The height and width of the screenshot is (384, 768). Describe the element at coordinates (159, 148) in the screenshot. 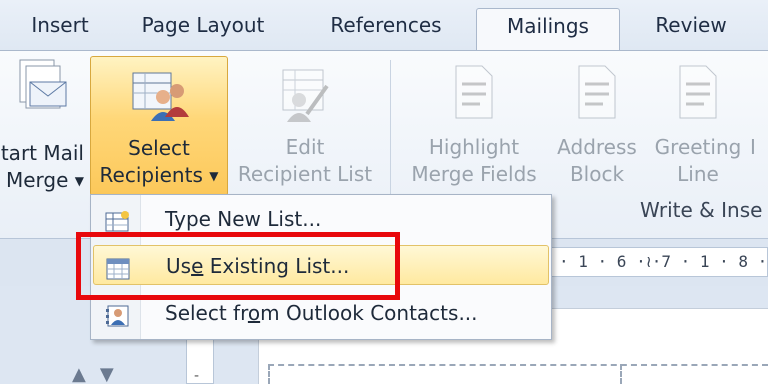

I see `select-recipients-label-1: Select` at that location.